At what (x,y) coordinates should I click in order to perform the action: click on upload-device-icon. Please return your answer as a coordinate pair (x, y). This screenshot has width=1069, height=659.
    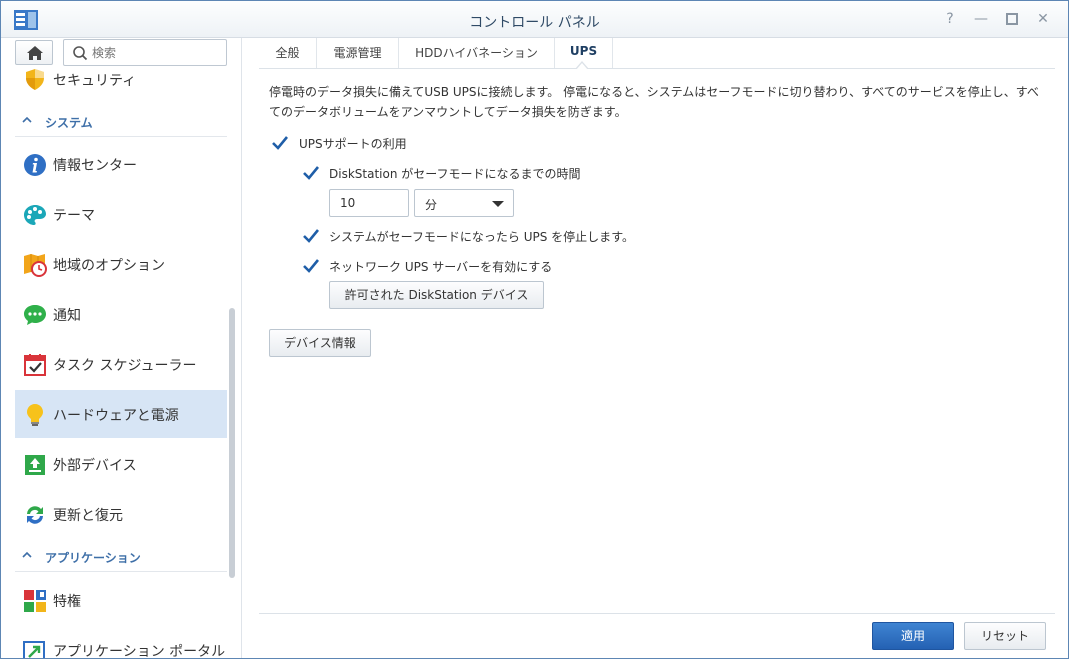
    Looking at the image, I should click on (35, 465).